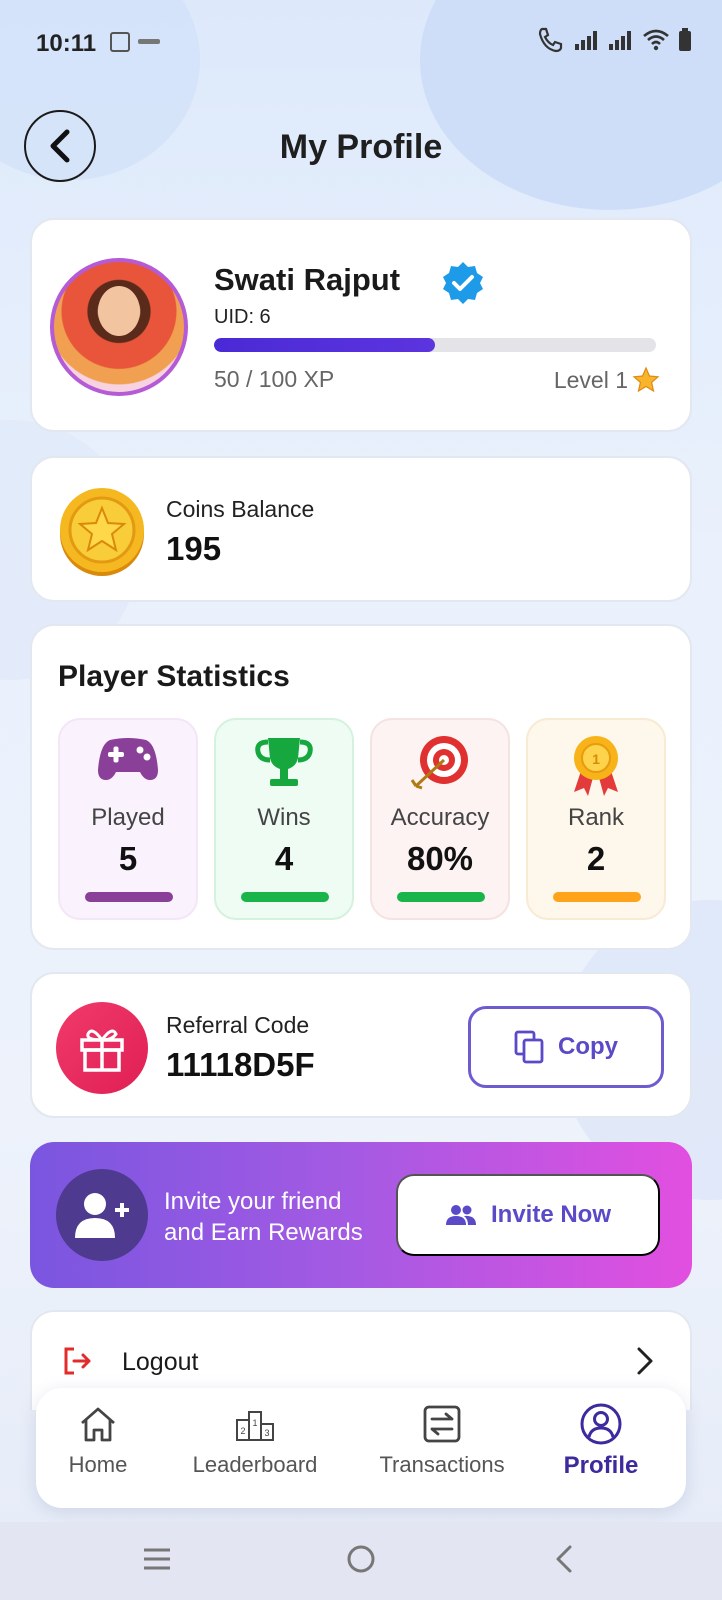 The width and height of the screenshot is (722, 1600). I want to click on stats-title: Player Statistics, so click(174, 676).